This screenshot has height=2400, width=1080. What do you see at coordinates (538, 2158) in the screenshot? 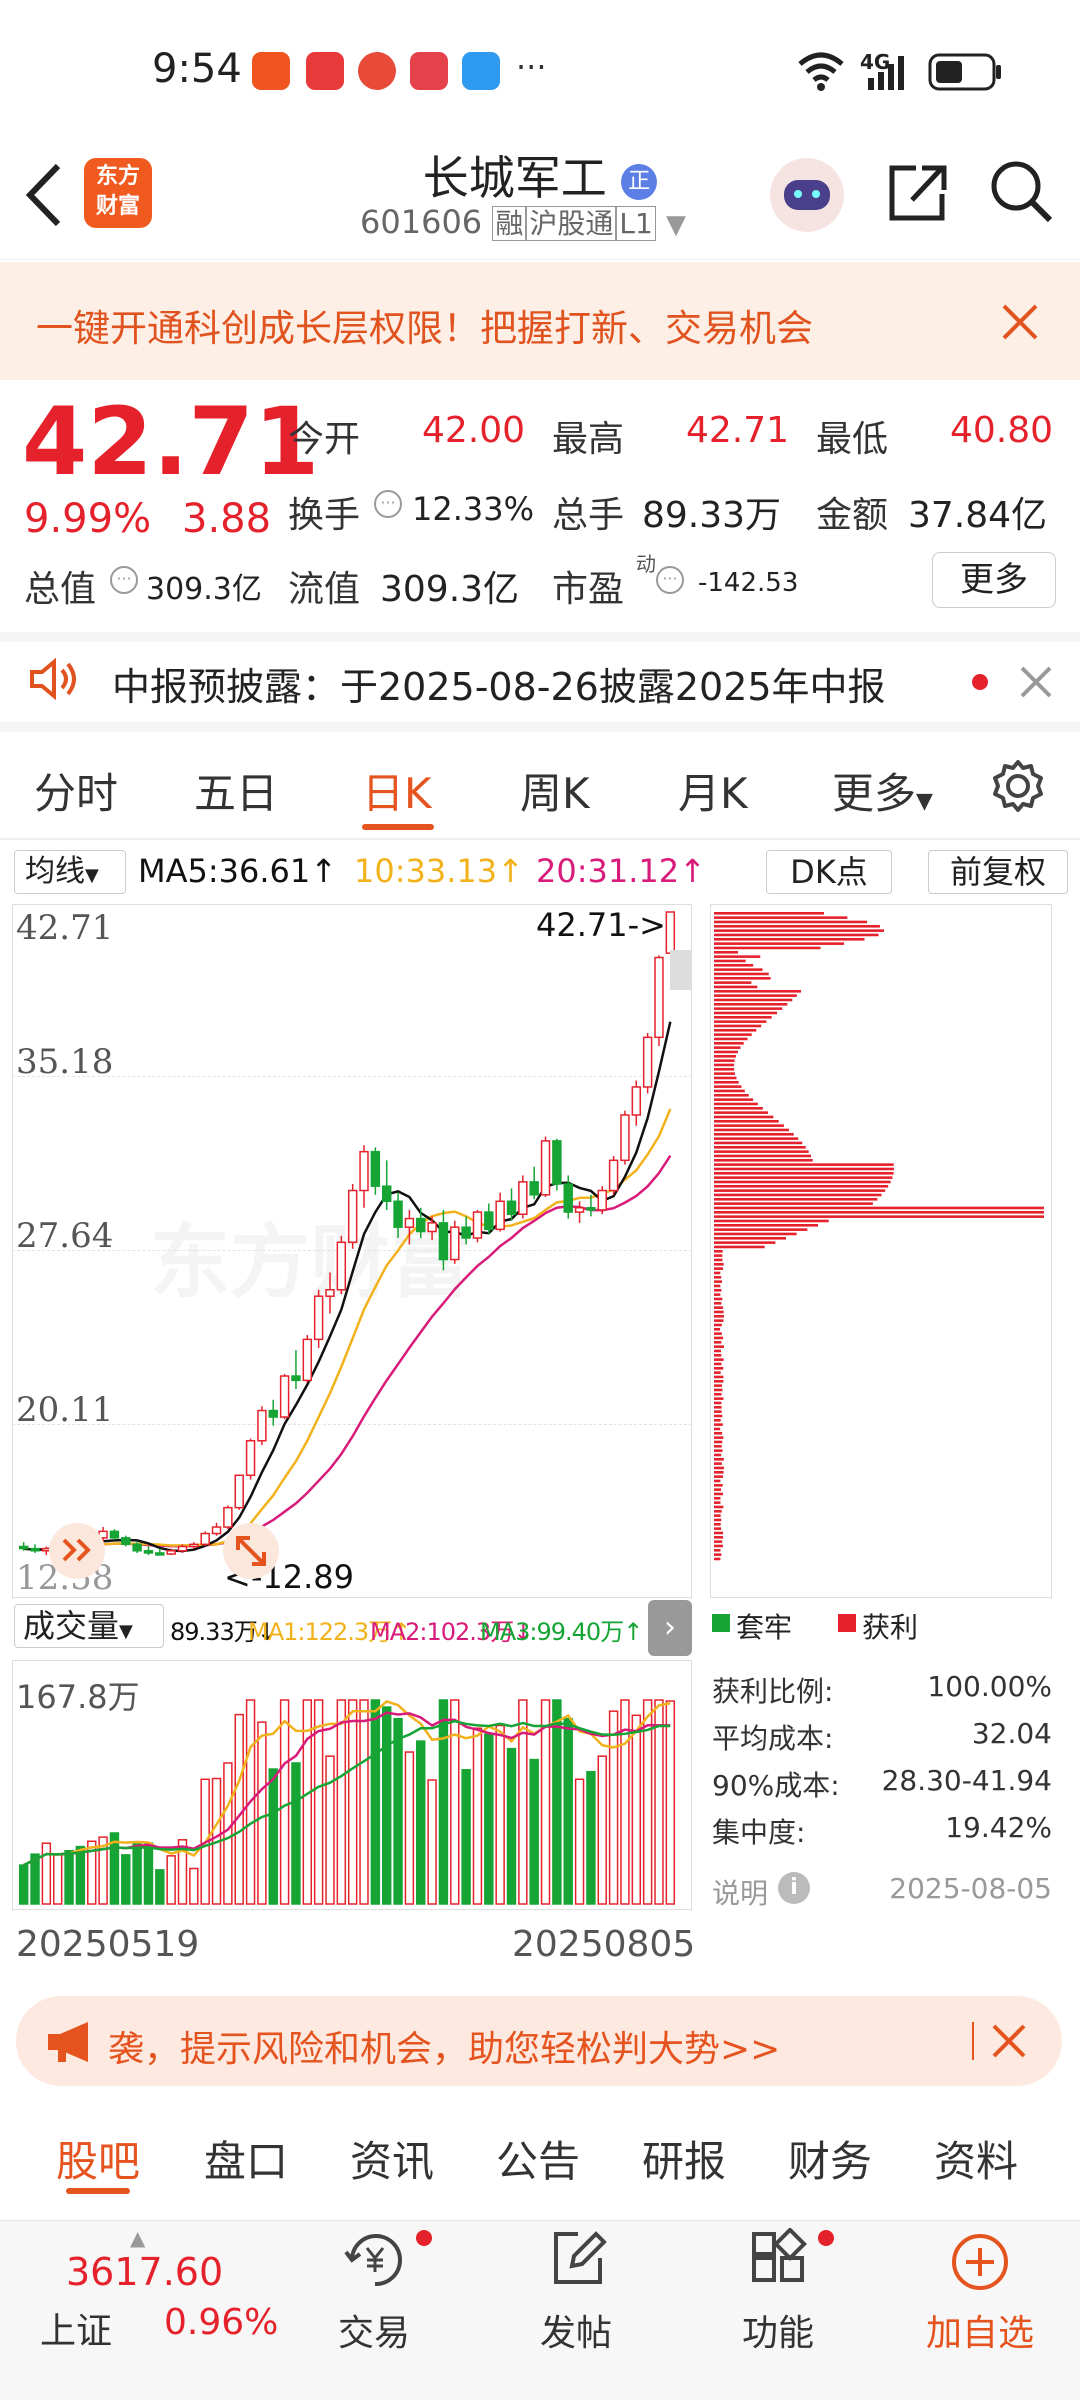
I see `tab-announcements: 公告` at bounding box center [538, 2158].